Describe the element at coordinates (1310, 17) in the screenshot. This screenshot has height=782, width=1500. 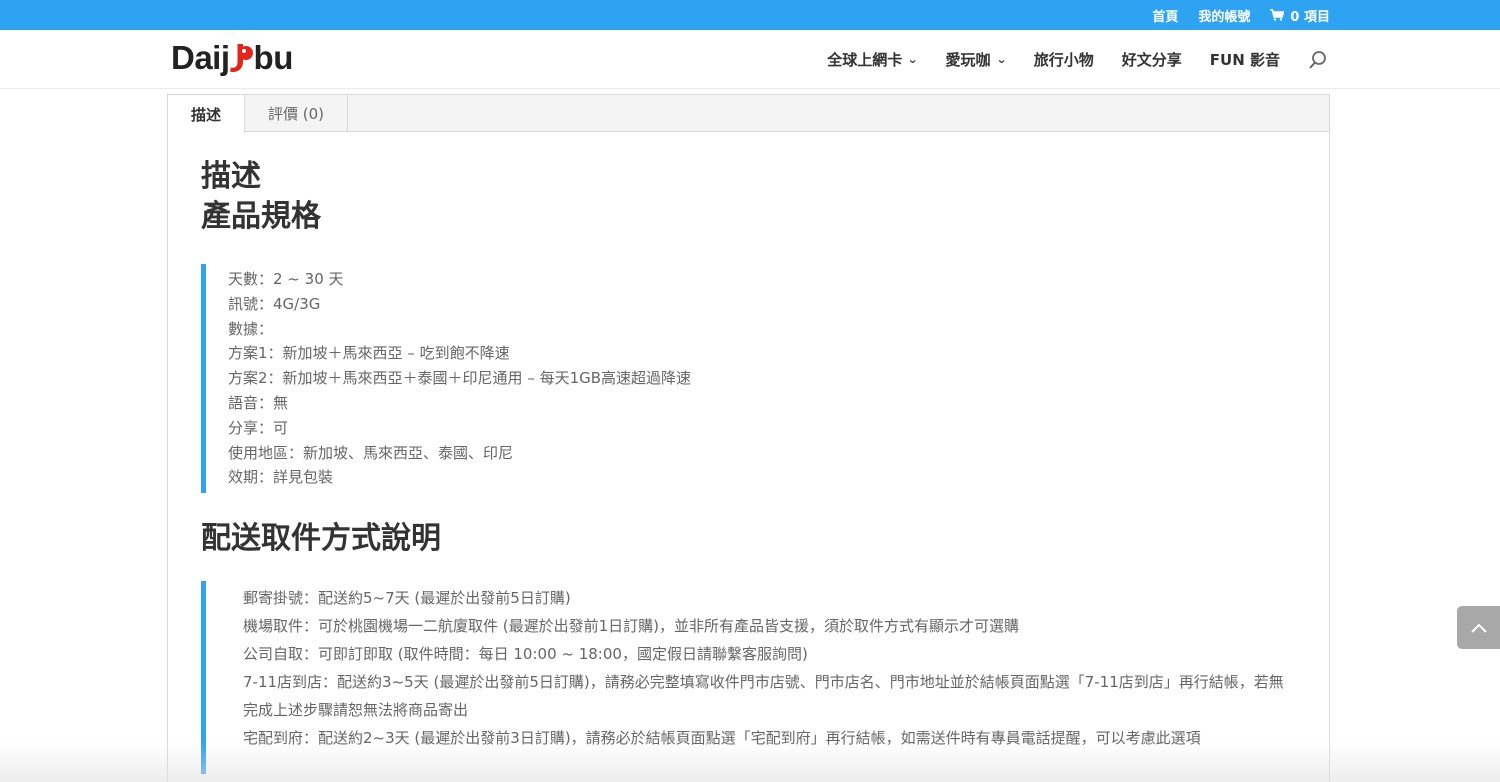
I see `cart-count: 0 項目` at that location.